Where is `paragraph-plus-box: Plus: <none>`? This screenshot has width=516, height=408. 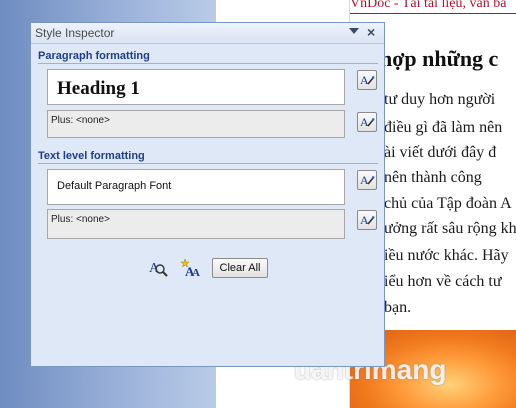 paragraph-plus-box: Plus: <none> is located at coordinates (196, 124).